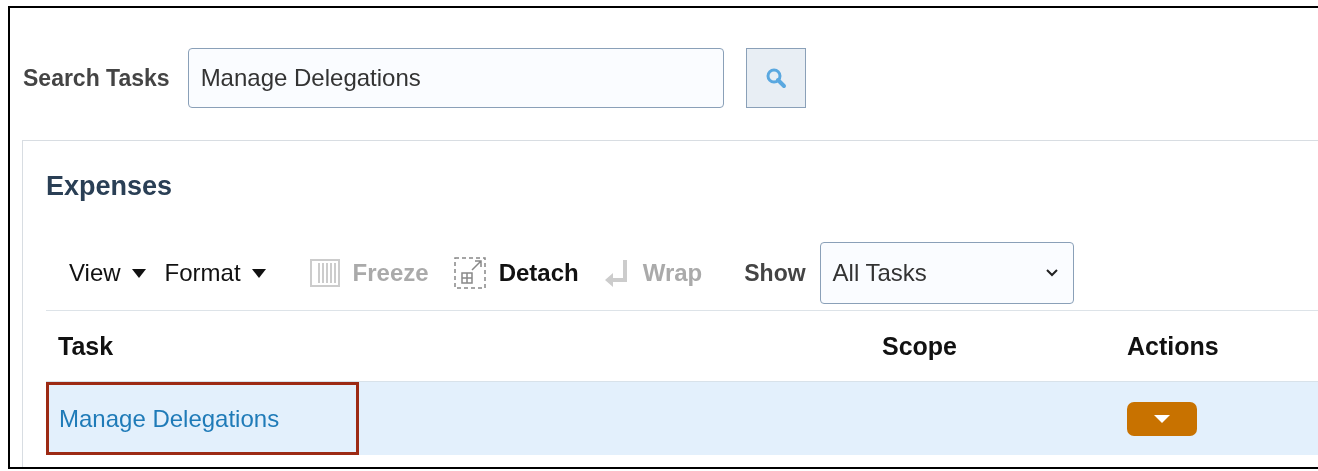 The image size is (1318, 471). I want to click on columns-icon, so click(324, 273).